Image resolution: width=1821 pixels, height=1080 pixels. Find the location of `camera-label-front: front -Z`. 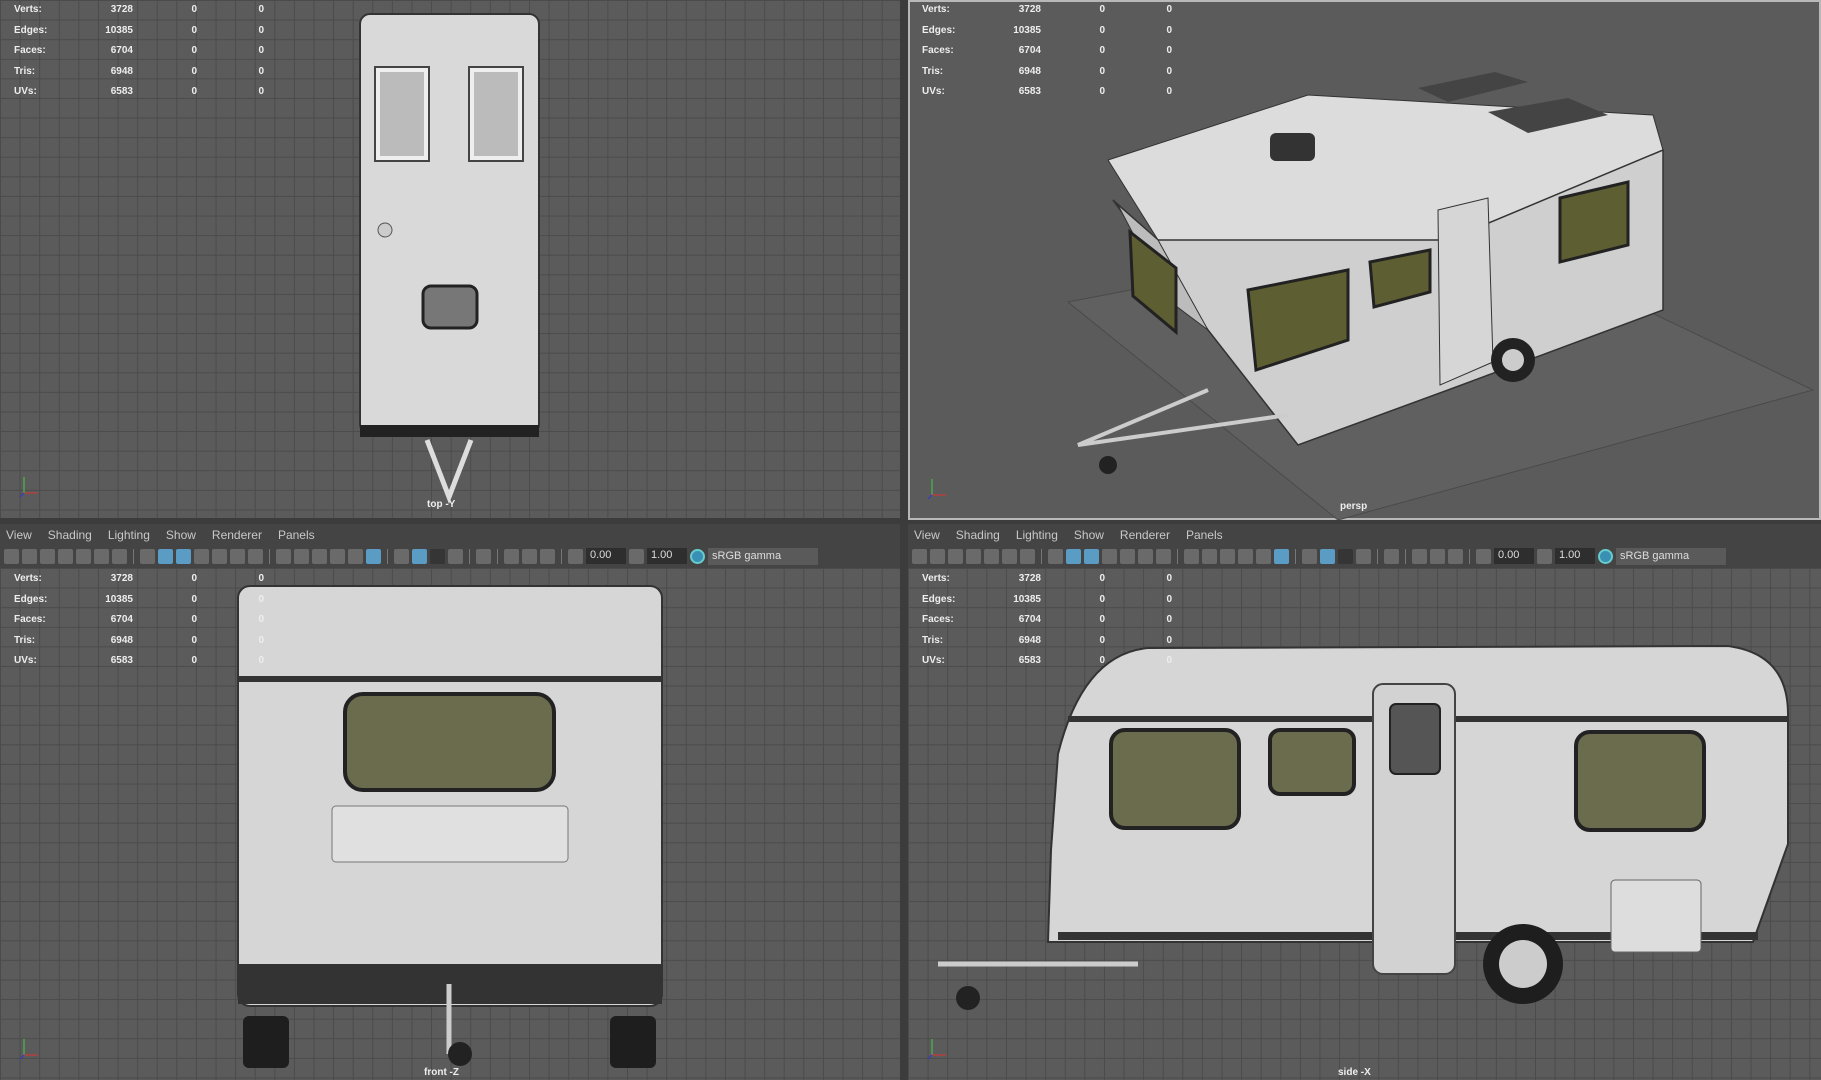

camera-label-front: front -Z is located at coordinates (441, 1072).